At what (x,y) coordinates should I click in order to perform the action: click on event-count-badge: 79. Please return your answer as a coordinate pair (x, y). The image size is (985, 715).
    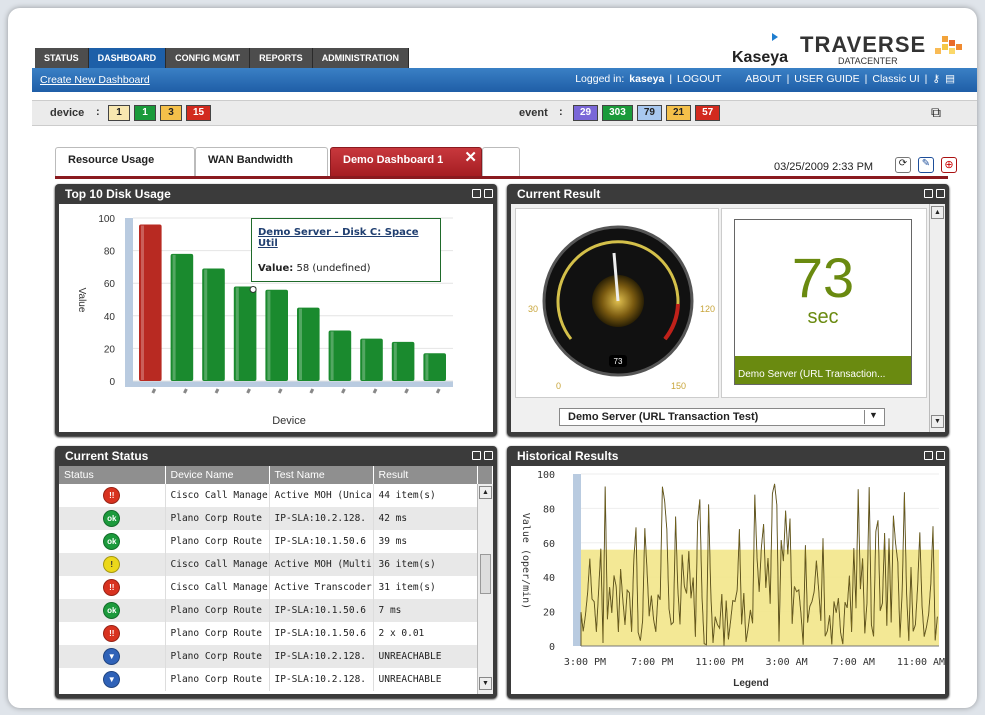
    Looking at the image, I should click on (649, 113).